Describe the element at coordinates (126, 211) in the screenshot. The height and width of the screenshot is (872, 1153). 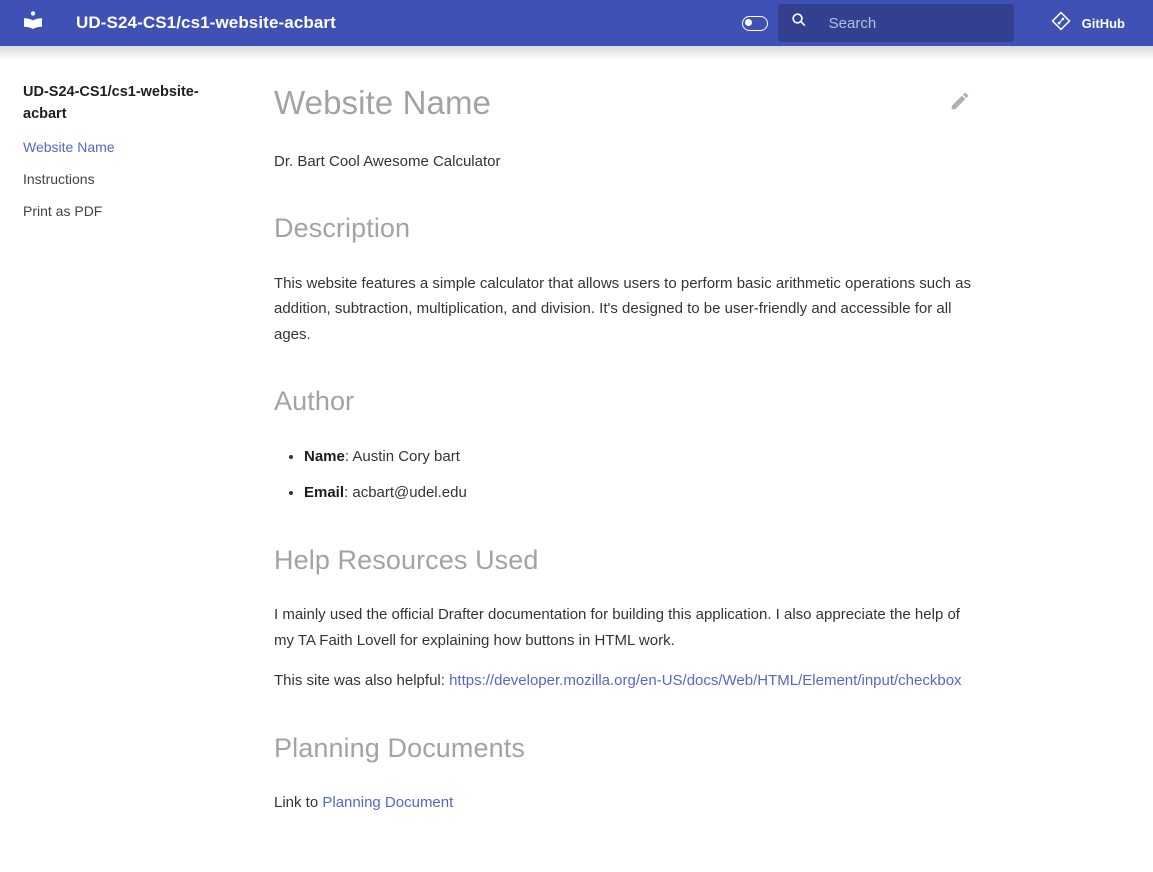
I see `sidebar-item-print-as-pdf: Print as PDF` at that location.